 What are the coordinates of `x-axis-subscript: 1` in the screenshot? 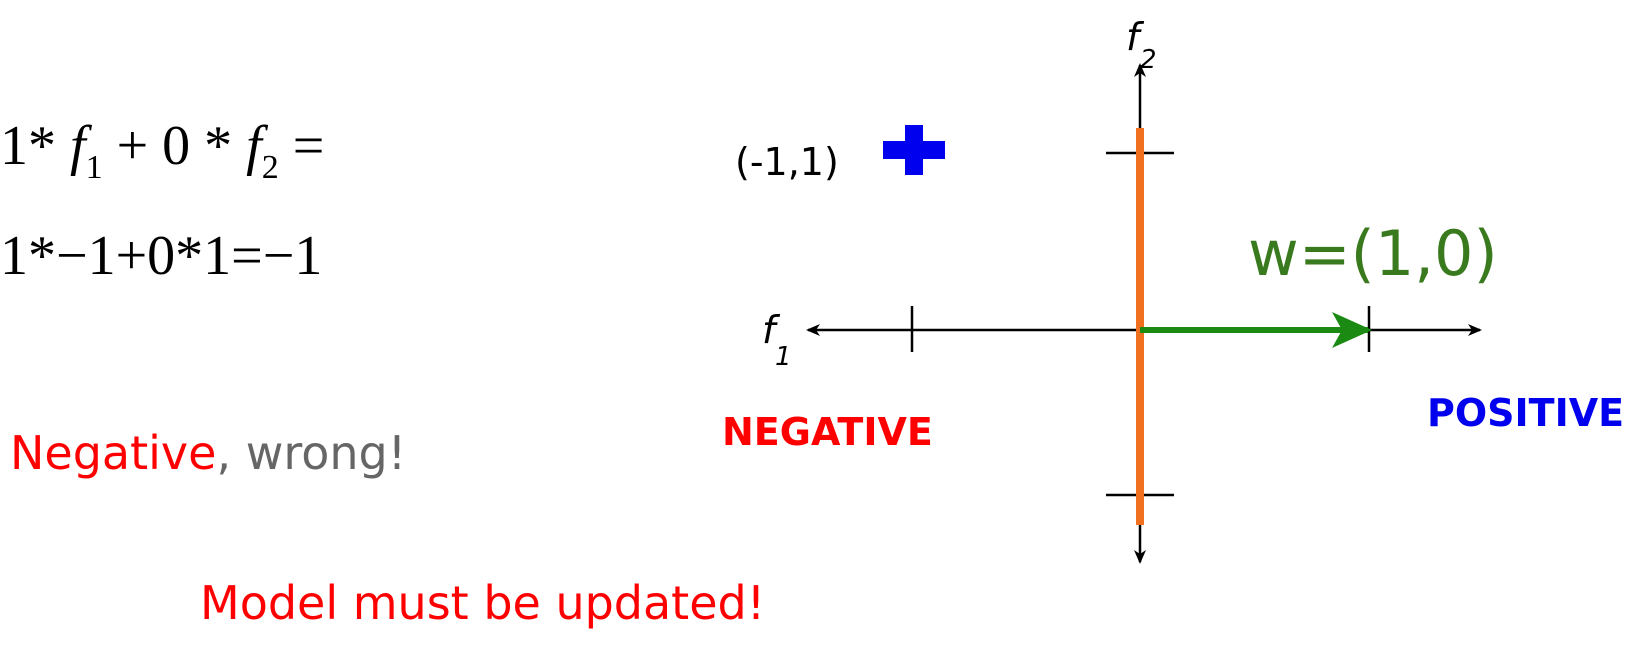 It's located at (783, 357).